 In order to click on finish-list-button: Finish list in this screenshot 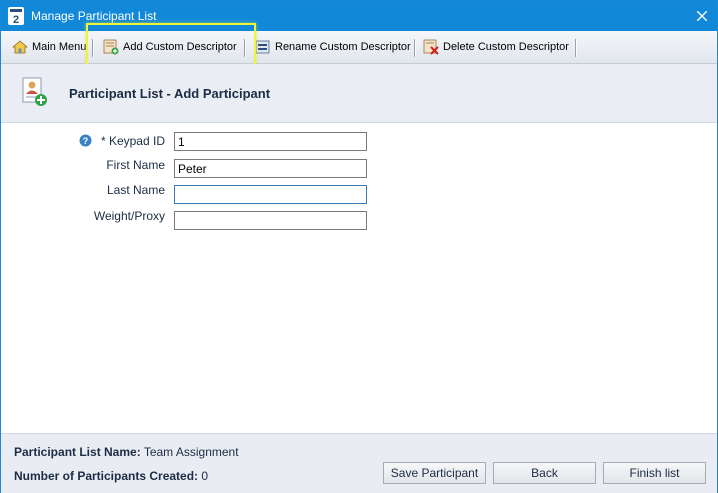, I will do `click(654, 473)`.